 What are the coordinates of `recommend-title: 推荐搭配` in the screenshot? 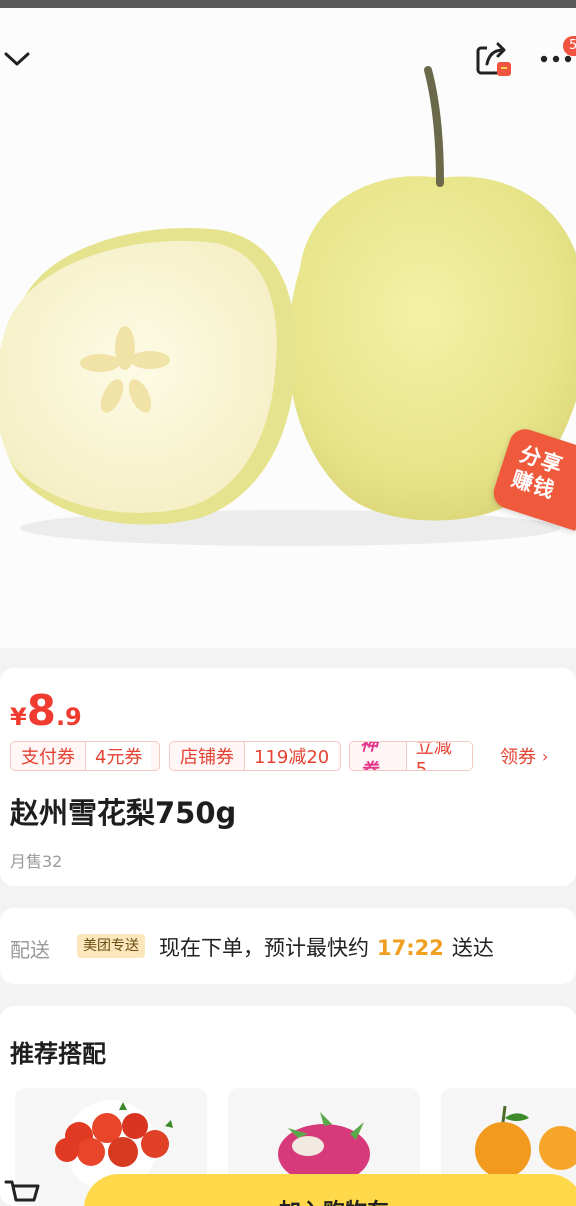 It's located at (58, 1054).